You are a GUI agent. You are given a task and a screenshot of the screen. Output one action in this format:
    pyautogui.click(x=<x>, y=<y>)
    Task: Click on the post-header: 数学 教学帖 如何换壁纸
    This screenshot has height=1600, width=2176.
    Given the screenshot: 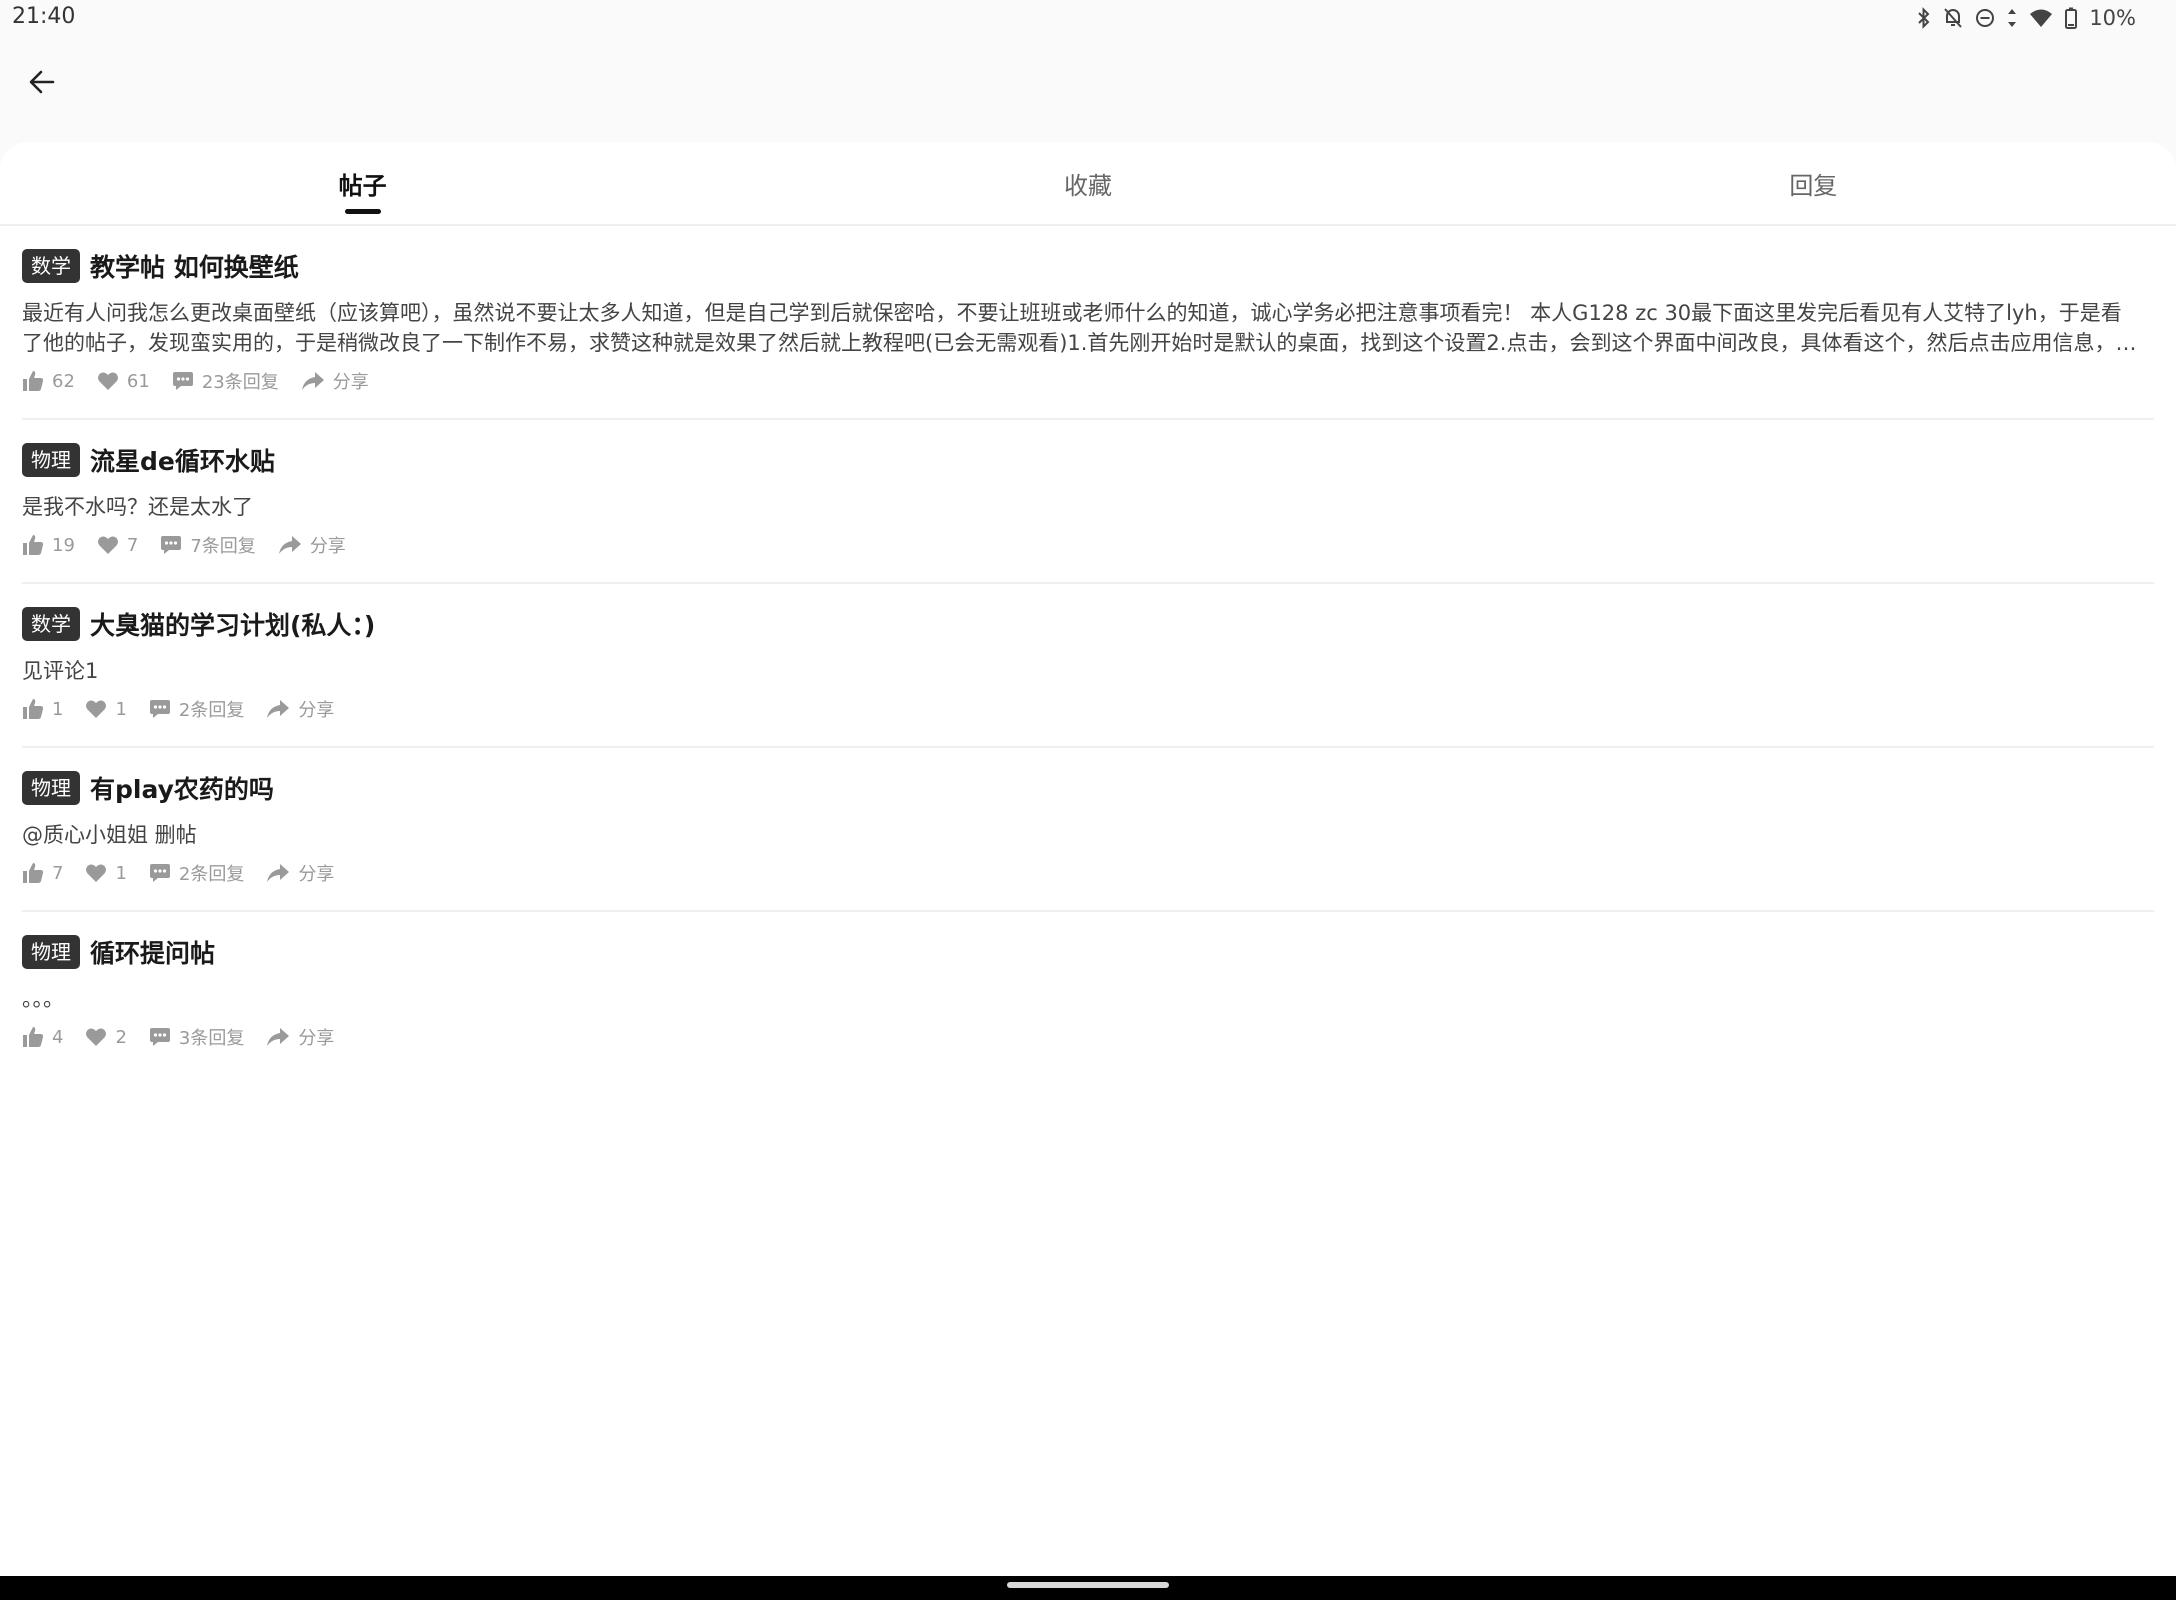 What is the action you would take?
    pyautogui.click(x=160, y=266)
    